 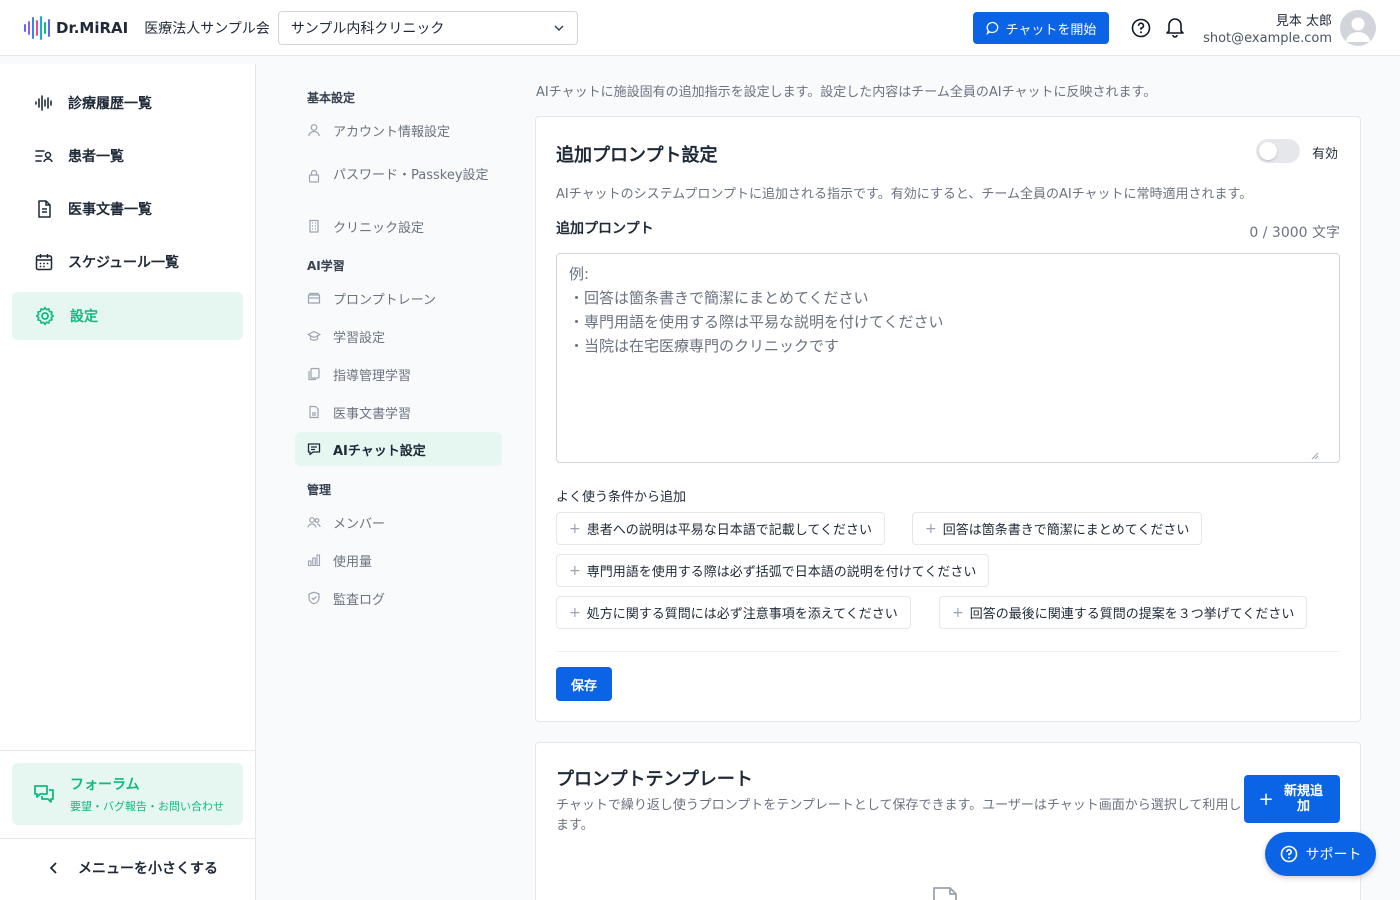 I want to click on subnav-item-label: 指導管理学習, so click(x=372, y=376).